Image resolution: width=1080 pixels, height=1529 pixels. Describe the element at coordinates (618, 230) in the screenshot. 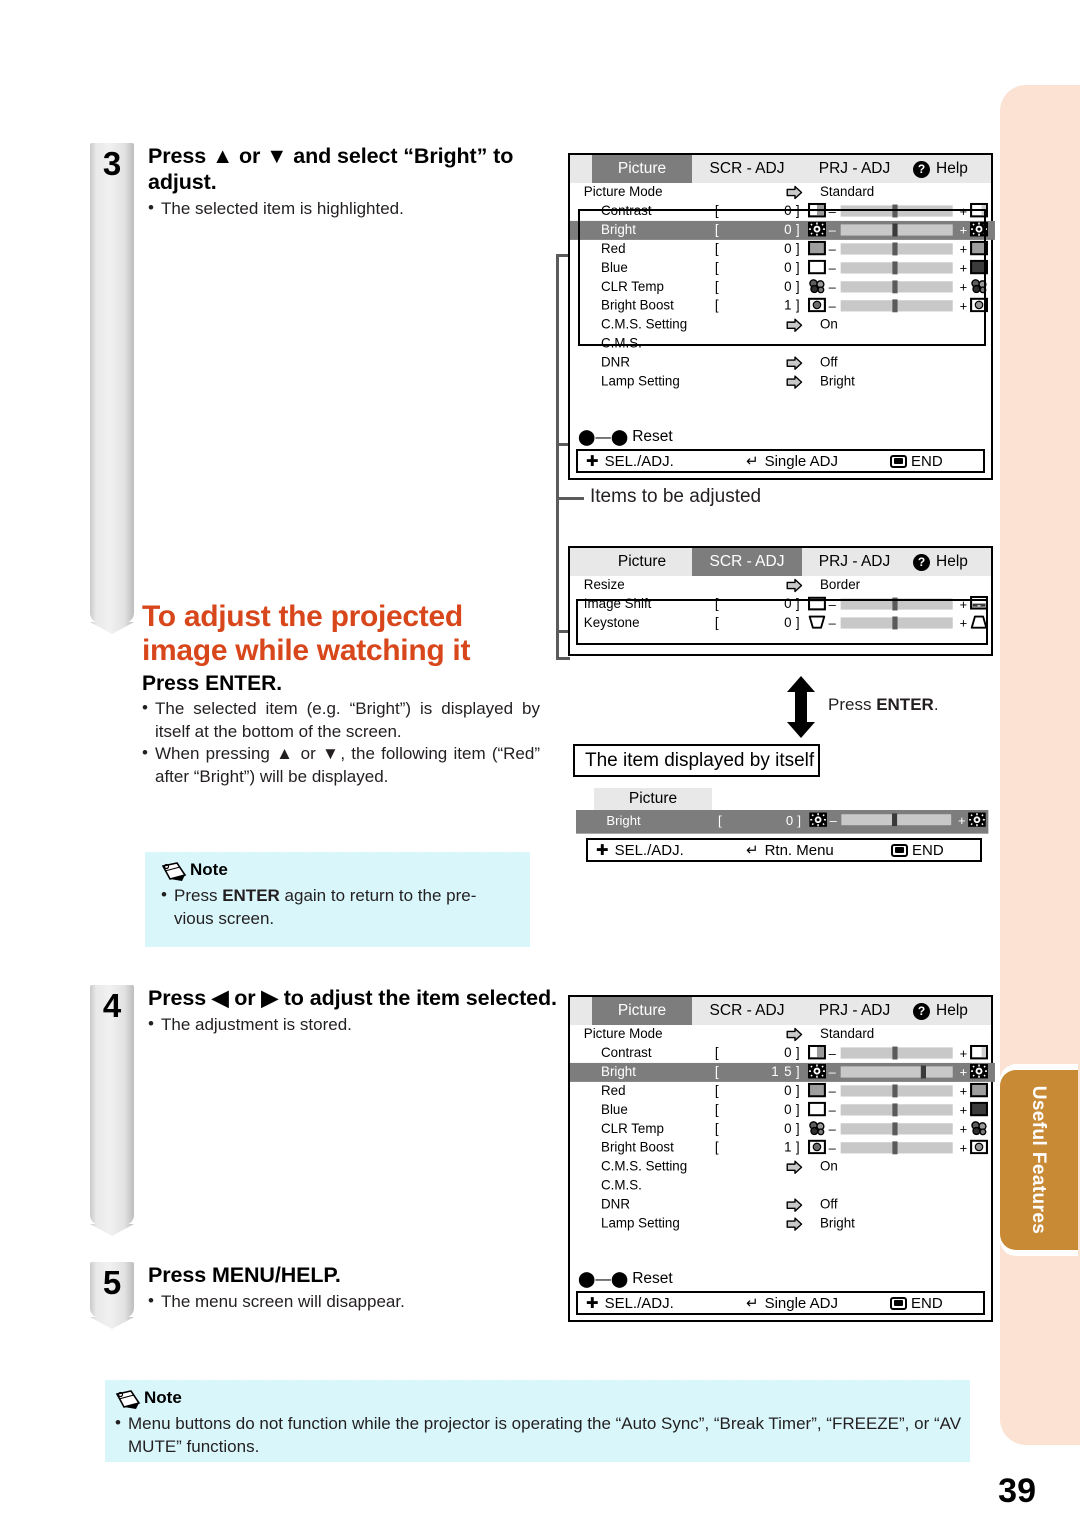

I see `osd-row-label: Bright` at that location.